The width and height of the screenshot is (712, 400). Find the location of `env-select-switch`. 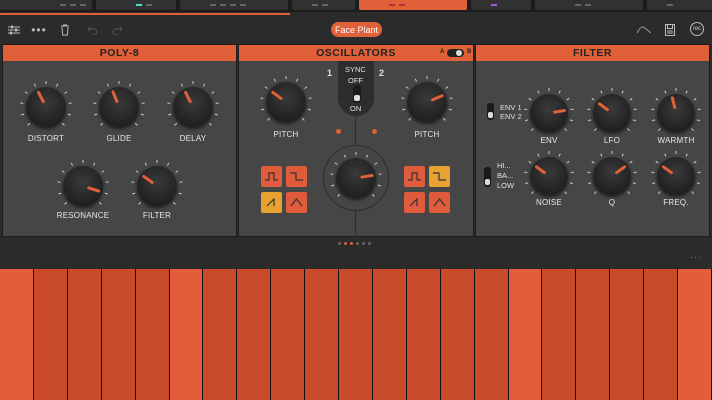

env-select-switch is located at coordinates (490, 111).